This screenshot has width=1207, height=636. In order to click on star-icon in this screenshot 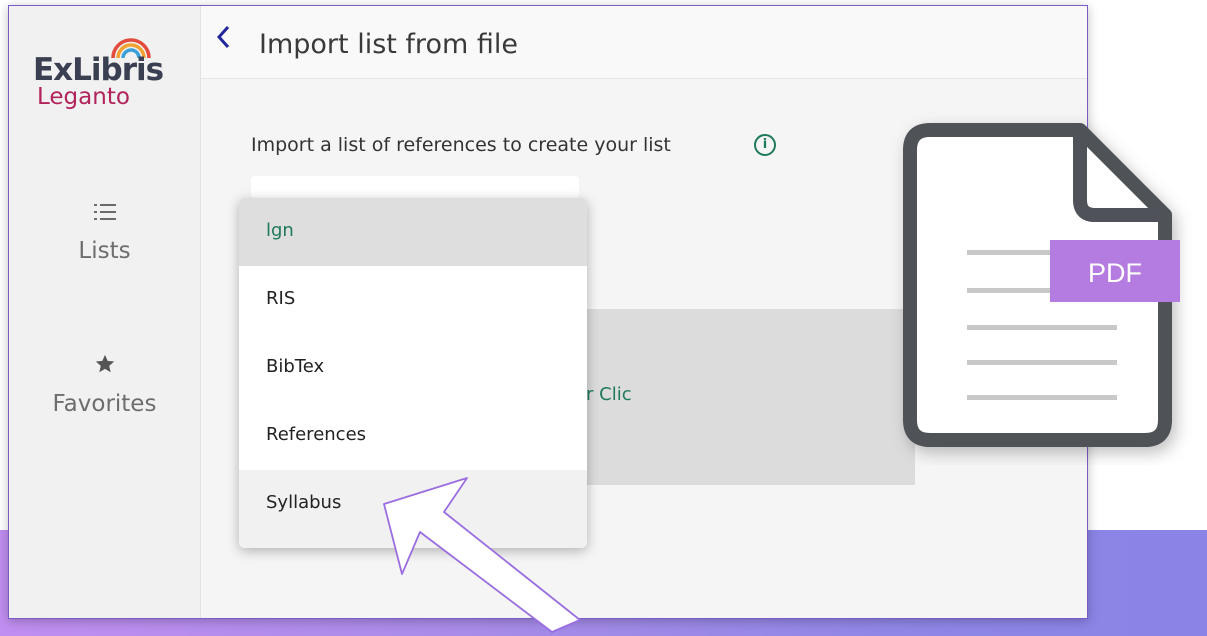, I will do `click(104, 367)`.